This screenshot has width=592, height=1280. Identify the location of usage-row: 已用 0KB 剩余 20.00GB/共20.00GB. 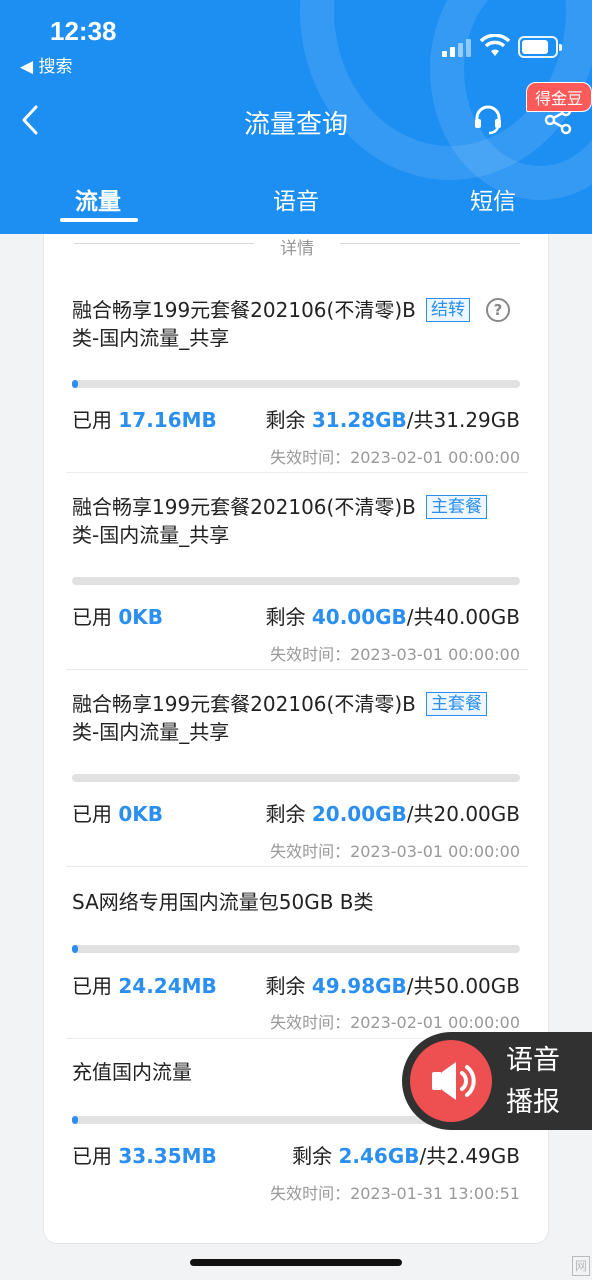
(296, 812).